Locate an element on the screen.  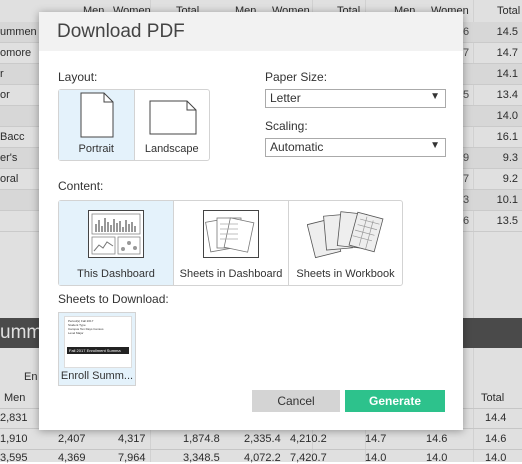
paper-size-value: Letter is located at coordinates (285, 98).